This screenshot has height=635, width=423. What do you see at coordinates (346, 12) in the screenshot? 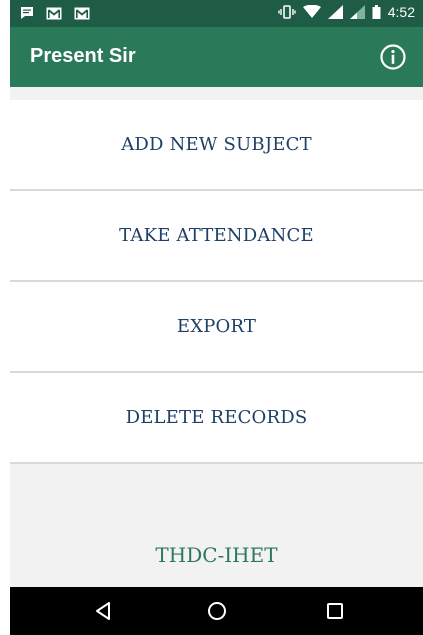
I see `system-icons: 4:52` at bounding box center [346, 12].